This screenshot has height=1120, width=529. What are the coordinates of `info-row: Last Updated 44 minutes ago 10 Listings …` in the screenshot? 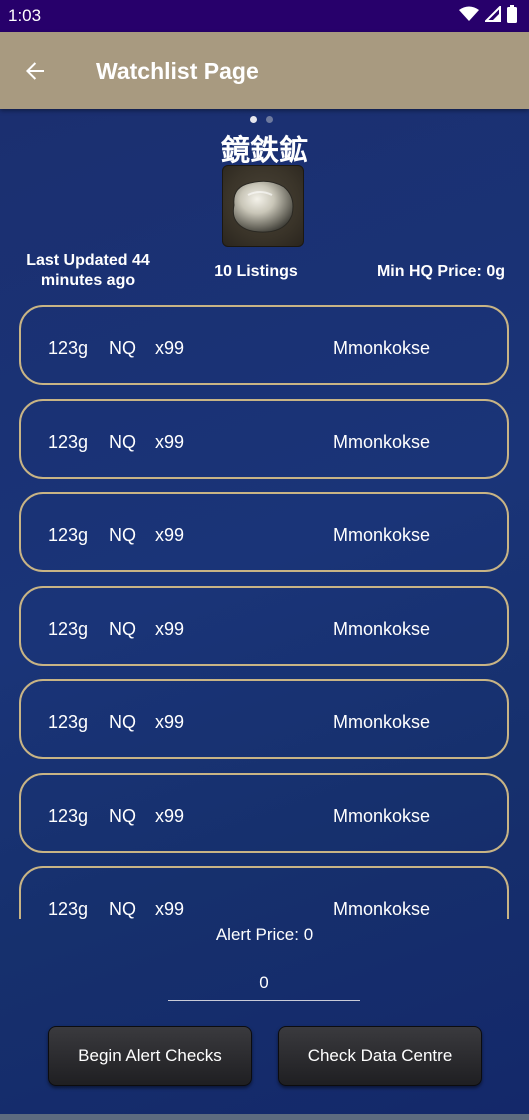 It's located at (264, 276).